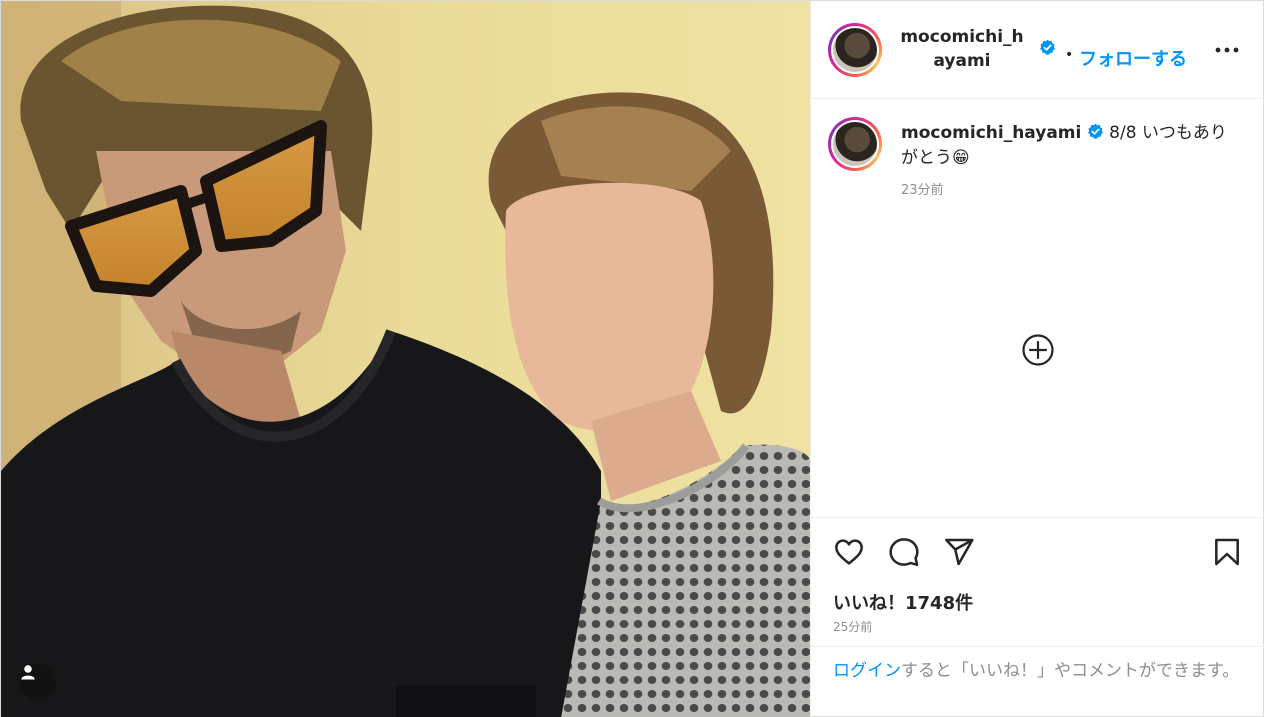  I want to click on caption-timestamp: 23分前, so click(922, 188).